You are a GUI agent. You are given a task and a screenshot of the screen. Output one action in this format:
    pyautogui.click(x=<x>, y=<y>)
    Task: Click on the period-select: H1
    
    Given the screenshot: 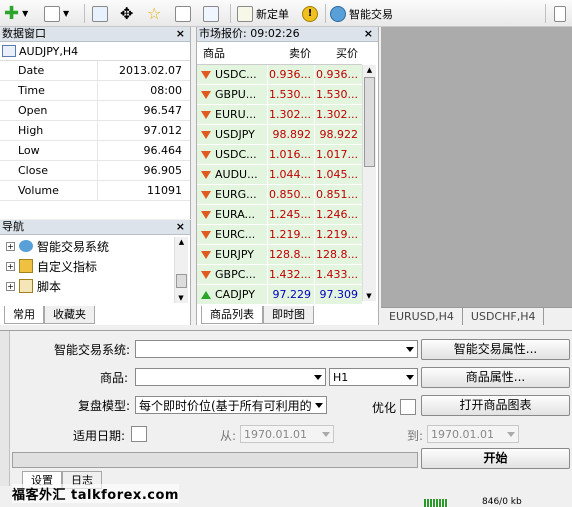 What is the action you would take?
    pyautogui.click(x=373, y=377)
    